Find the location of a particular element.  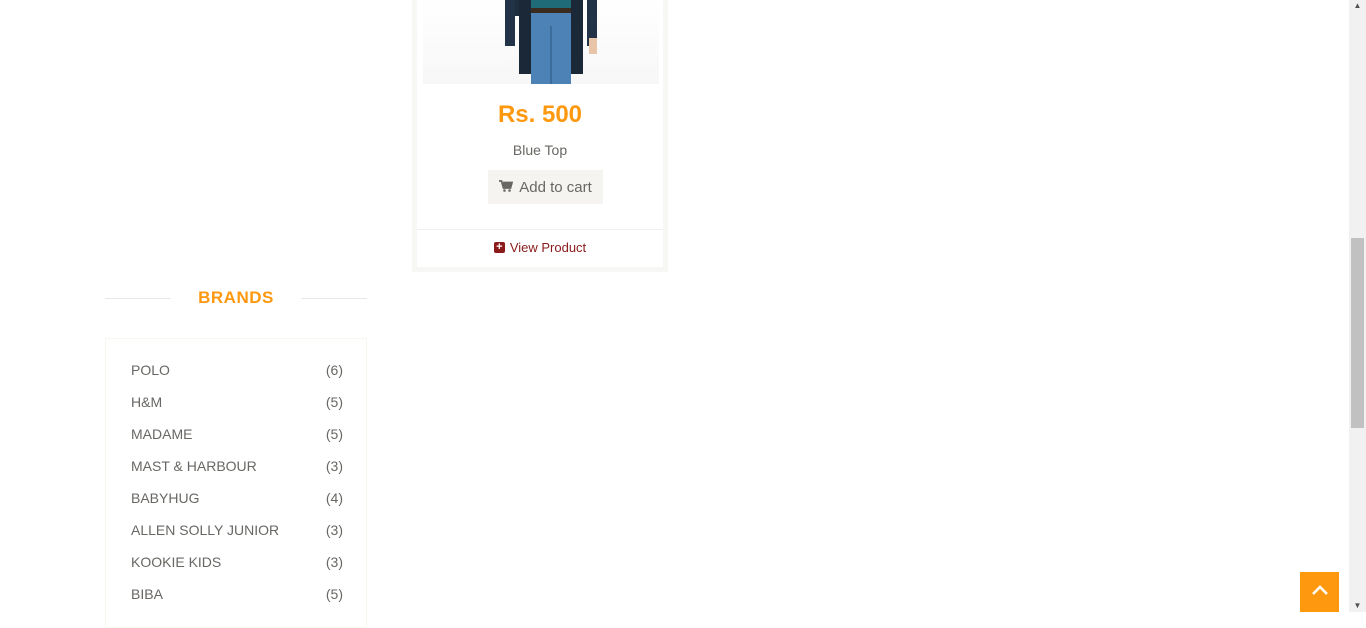

product-price: Rs. 500 is located at coordinates (540, 114).